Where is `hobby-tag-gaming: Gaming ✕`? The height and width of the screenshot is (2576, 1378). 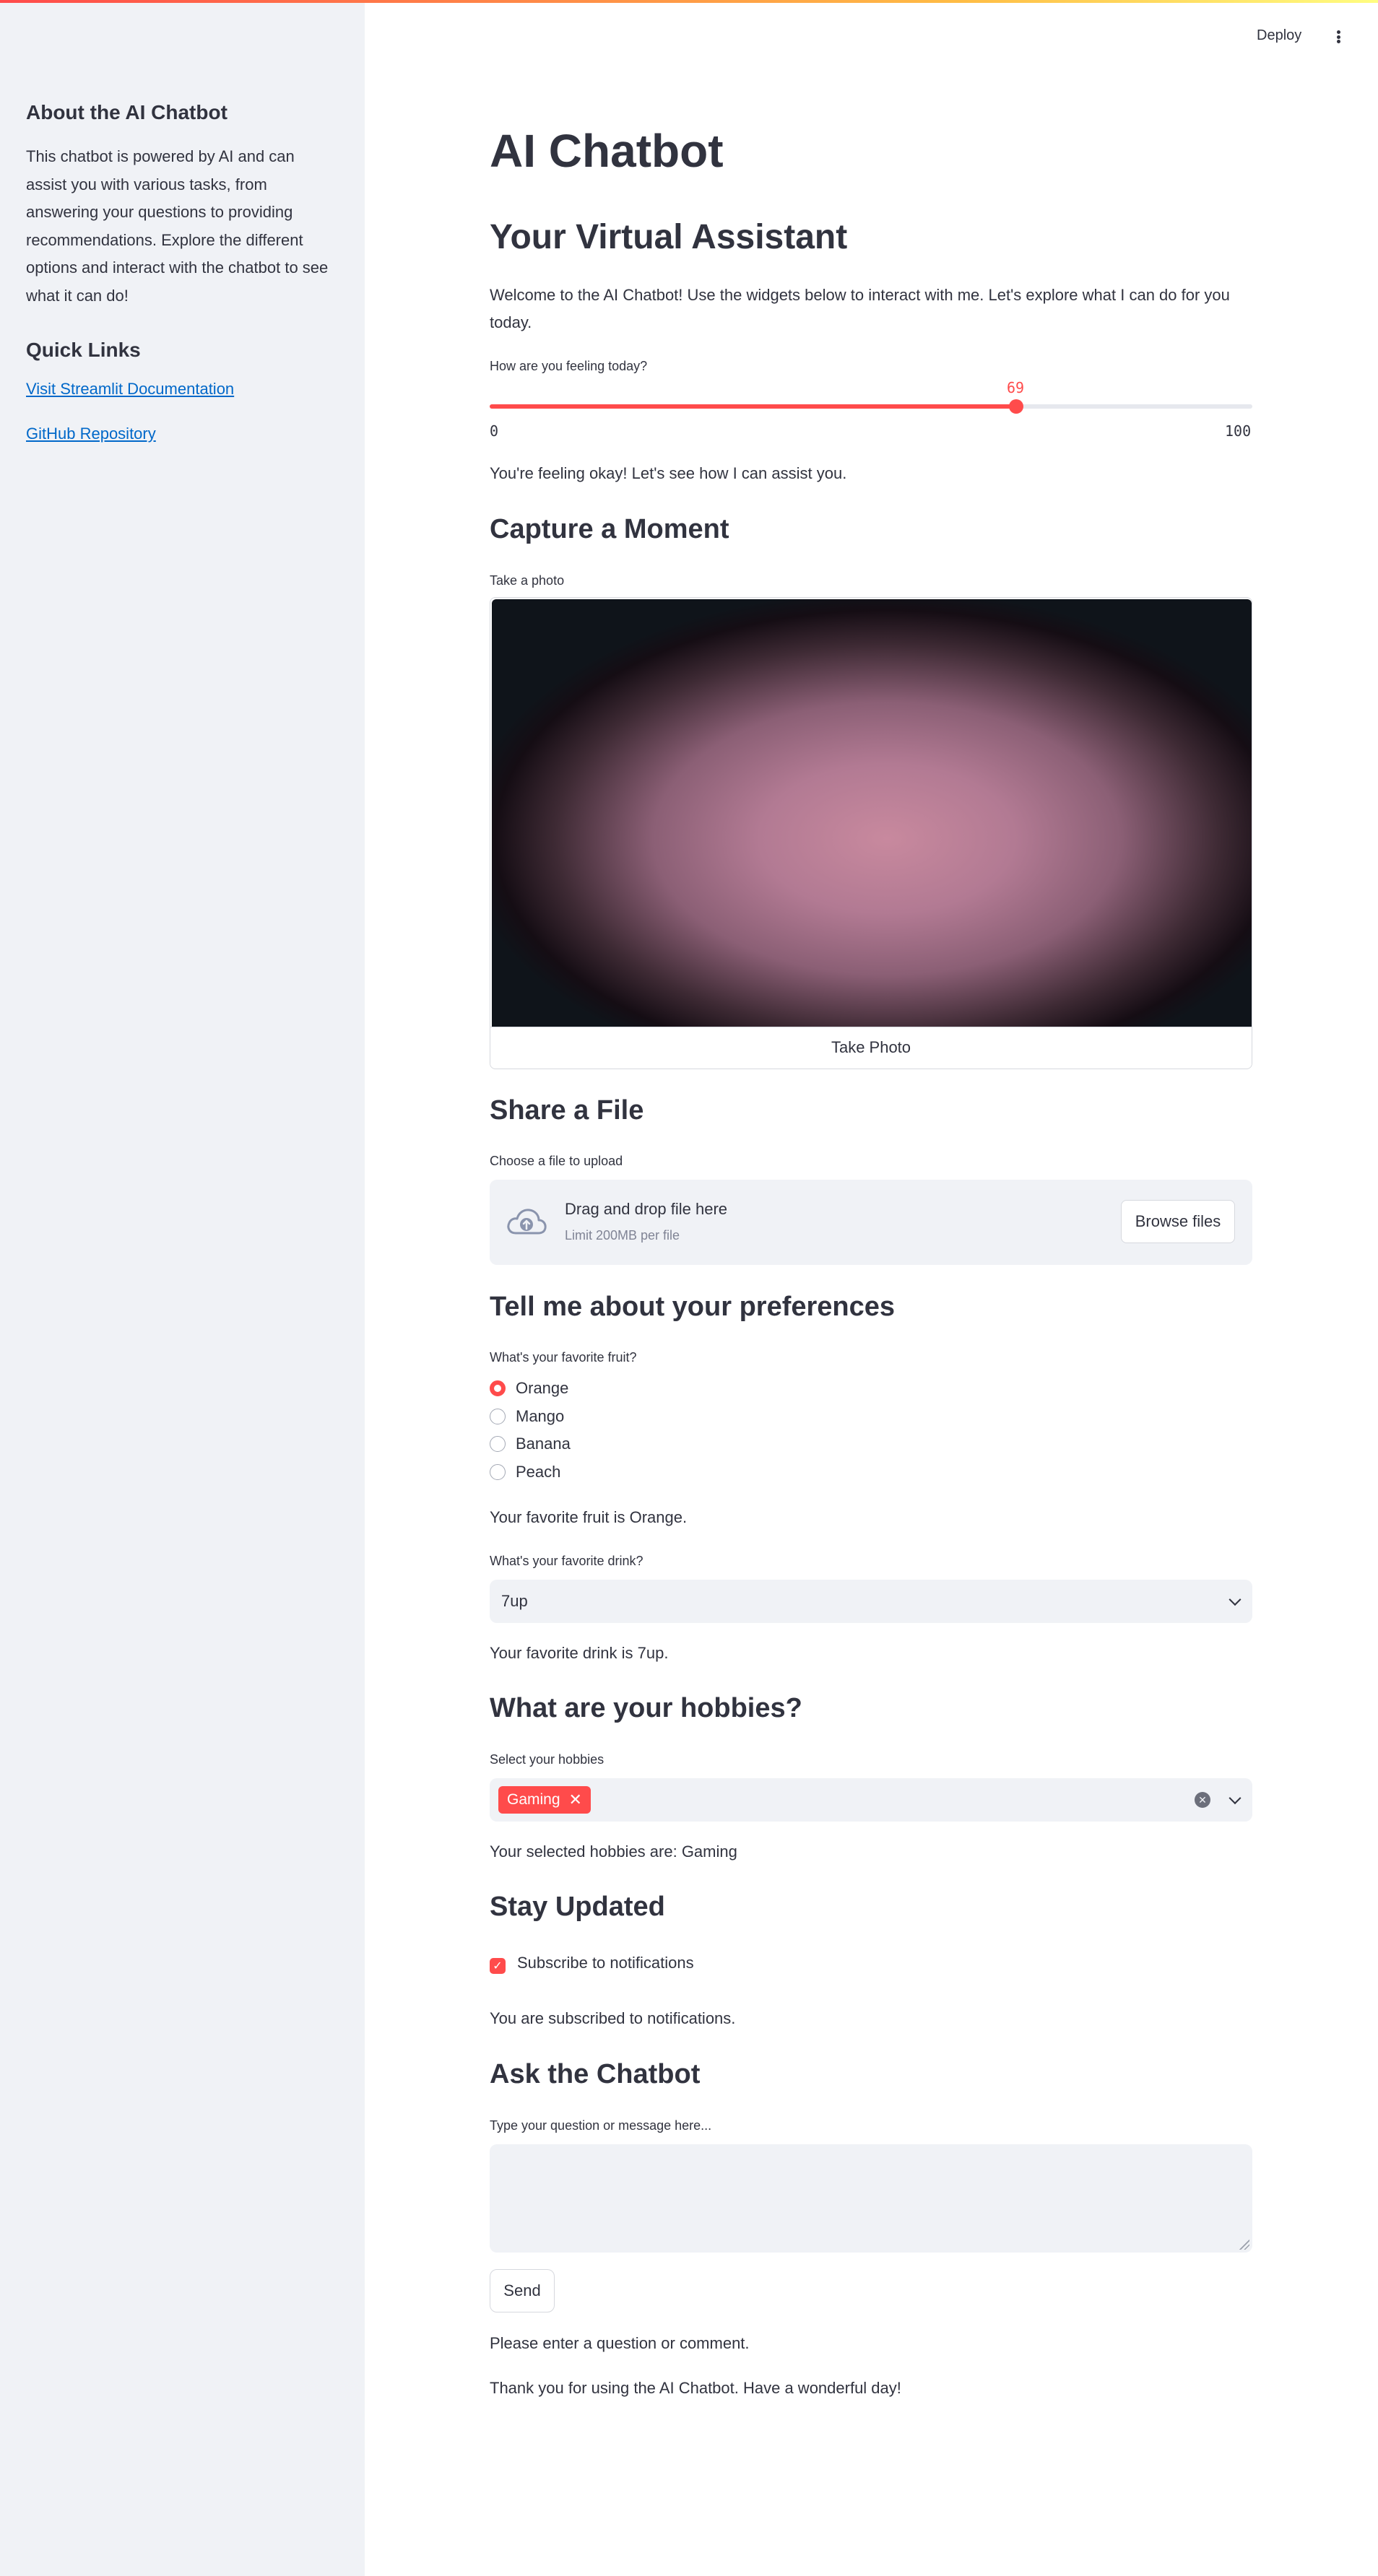
hobby-tag-gaming: Gaming ✕ is located at coordinates (544, 1800).